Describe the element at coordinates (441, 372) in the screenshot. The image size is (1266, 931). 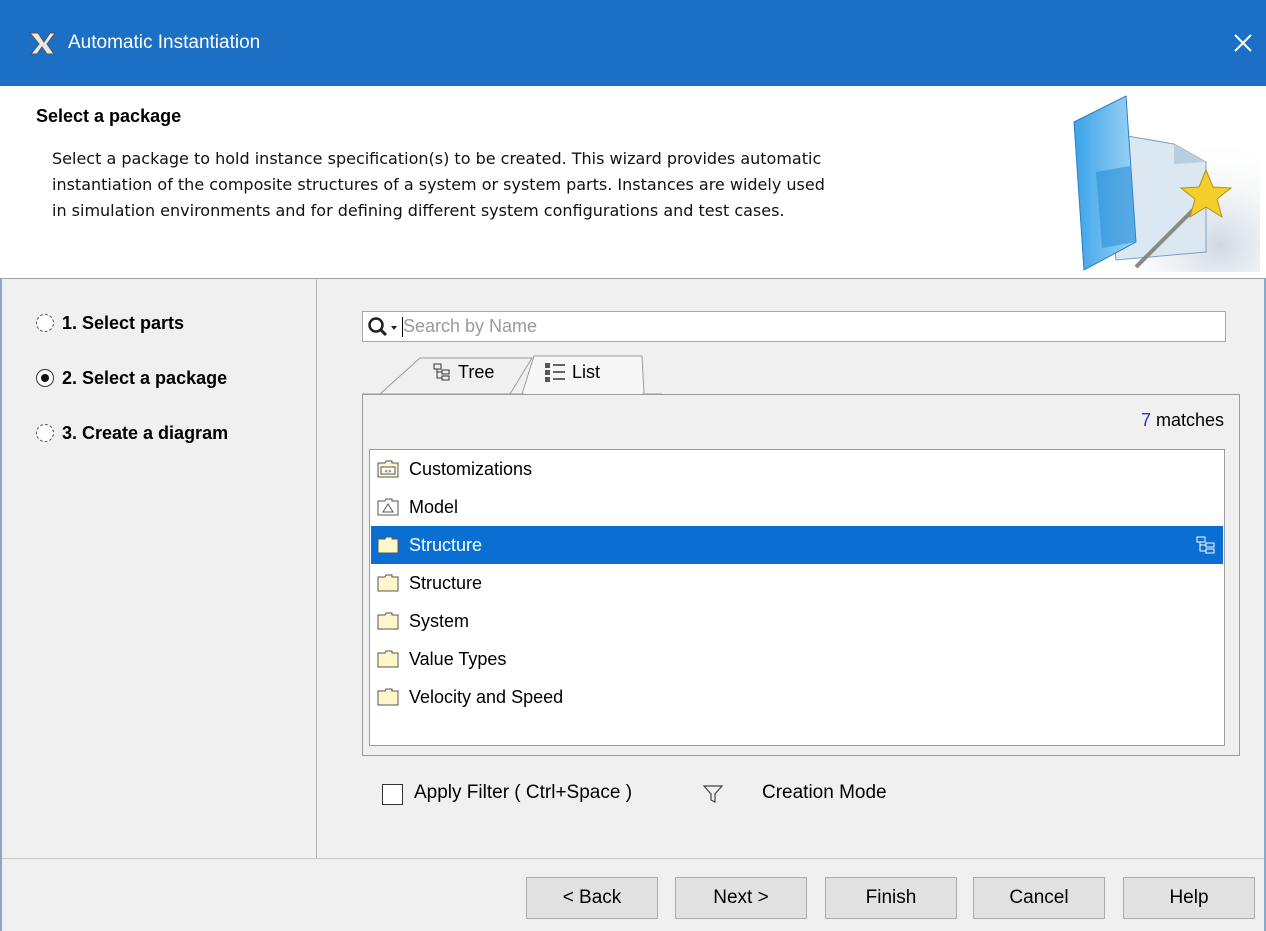
I see `tree-icon` at that location.